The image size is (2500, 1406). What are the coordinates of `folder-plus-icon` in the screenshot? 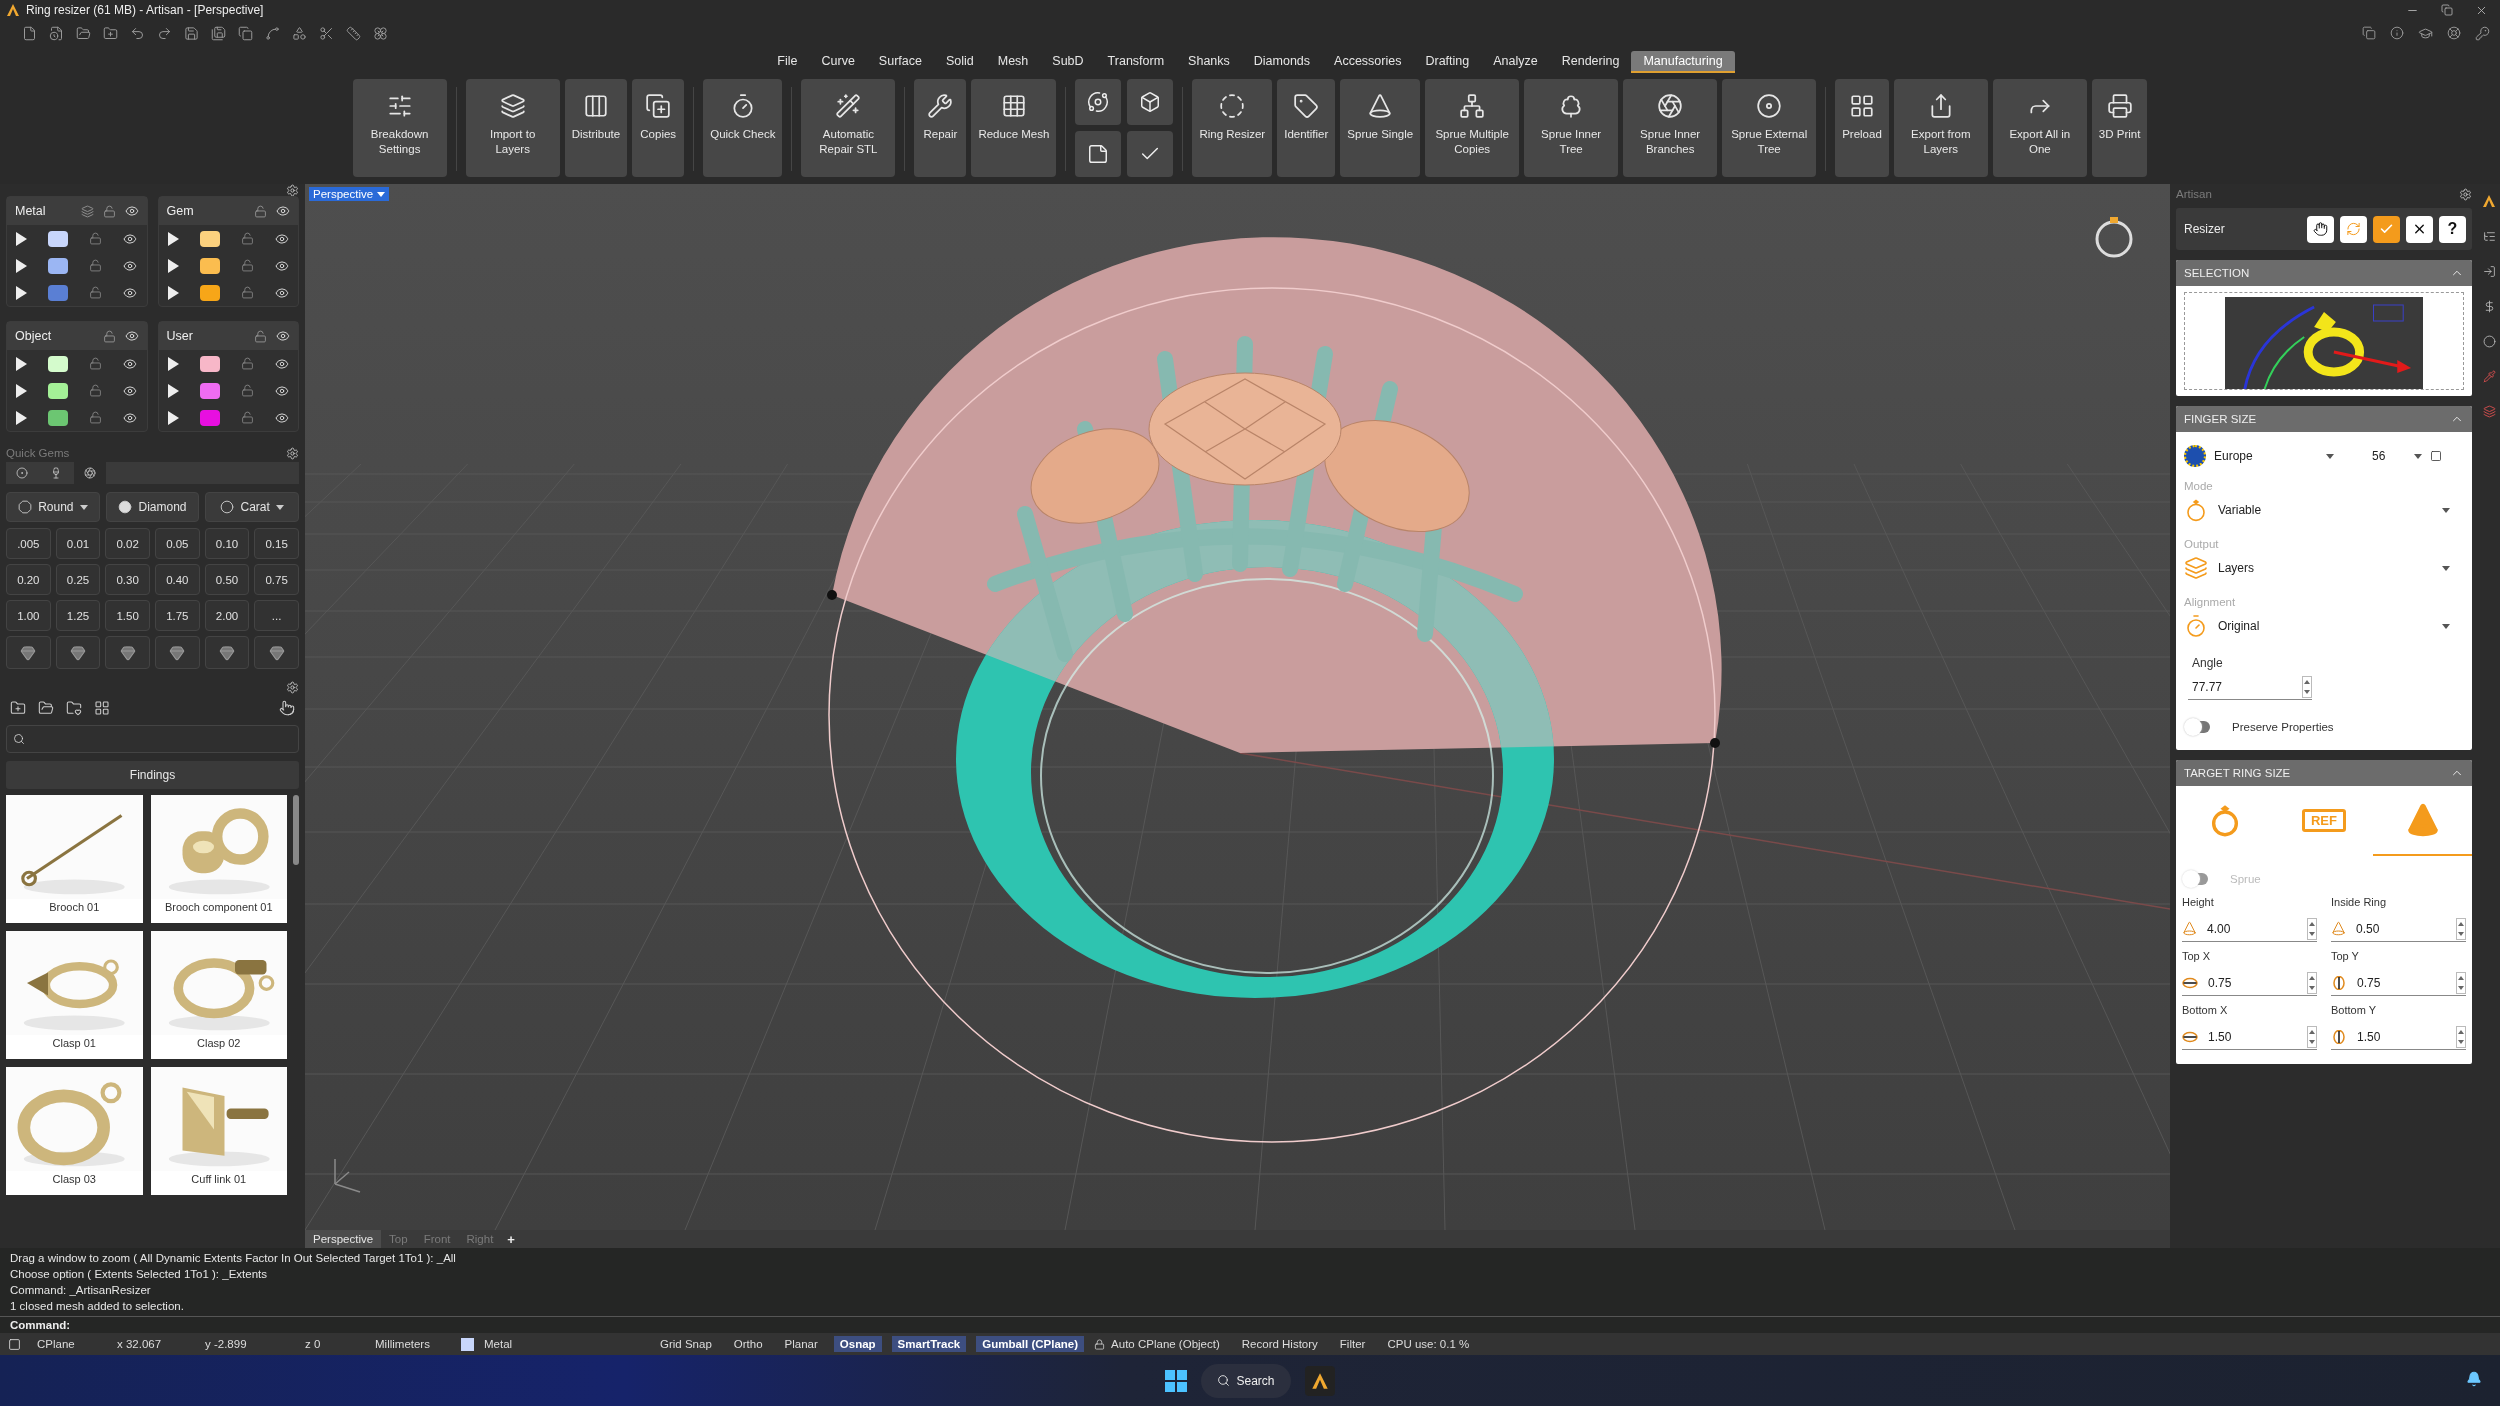 It's located at (18, 708).